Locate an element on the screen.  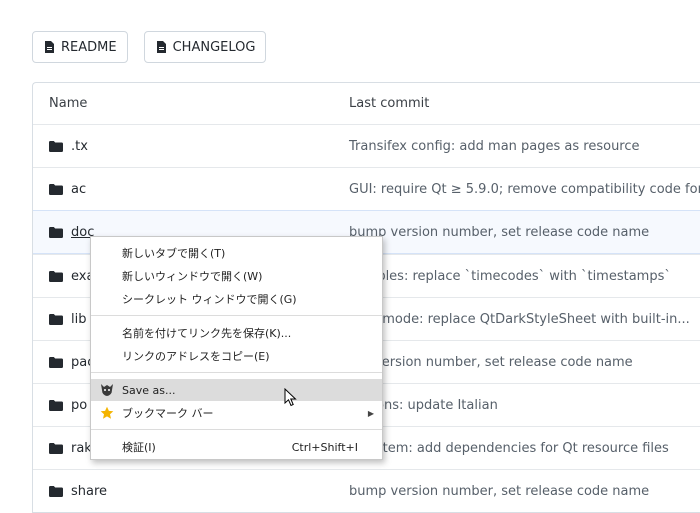
file-name-link: .tx is located at coordinates (79, 146).